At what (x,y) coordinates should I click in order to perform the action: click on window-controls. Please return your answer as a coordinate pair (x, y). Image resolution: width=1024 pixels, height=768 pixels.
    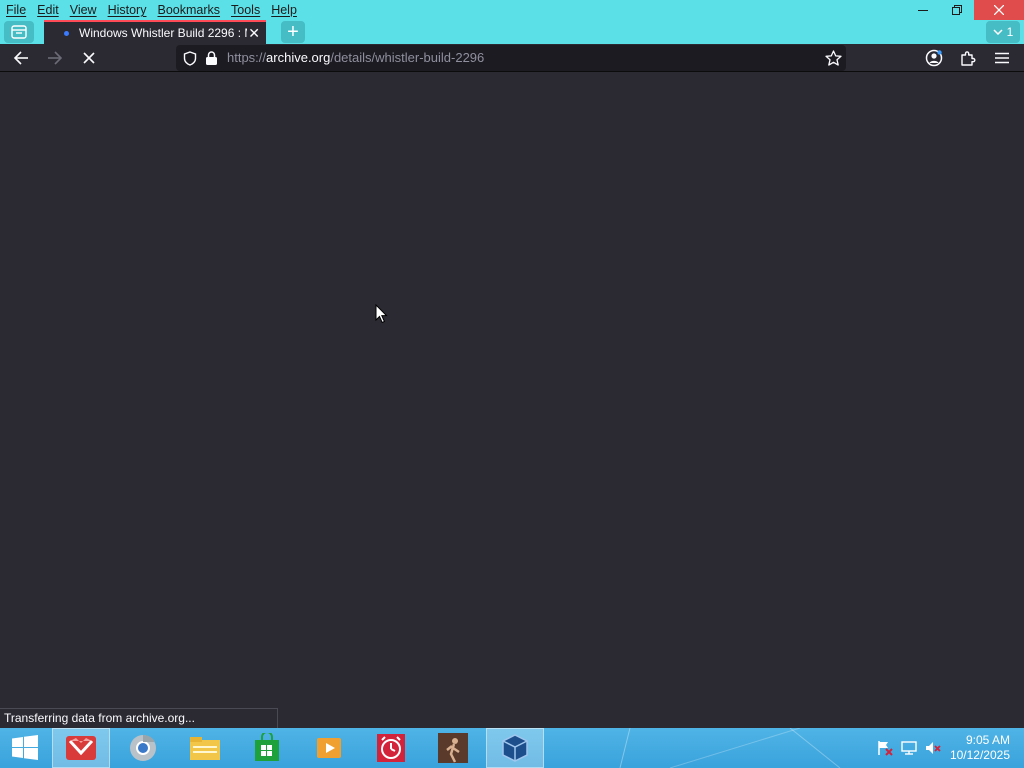
    Looking at the image, I should click on (965, 10).